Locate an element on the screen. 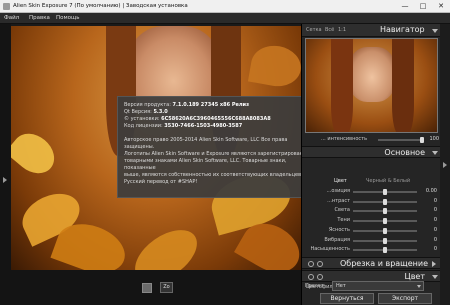 The height and width of the screenshot is (305, 450). tab-color: Цвет is located at coordinates (340, 181).